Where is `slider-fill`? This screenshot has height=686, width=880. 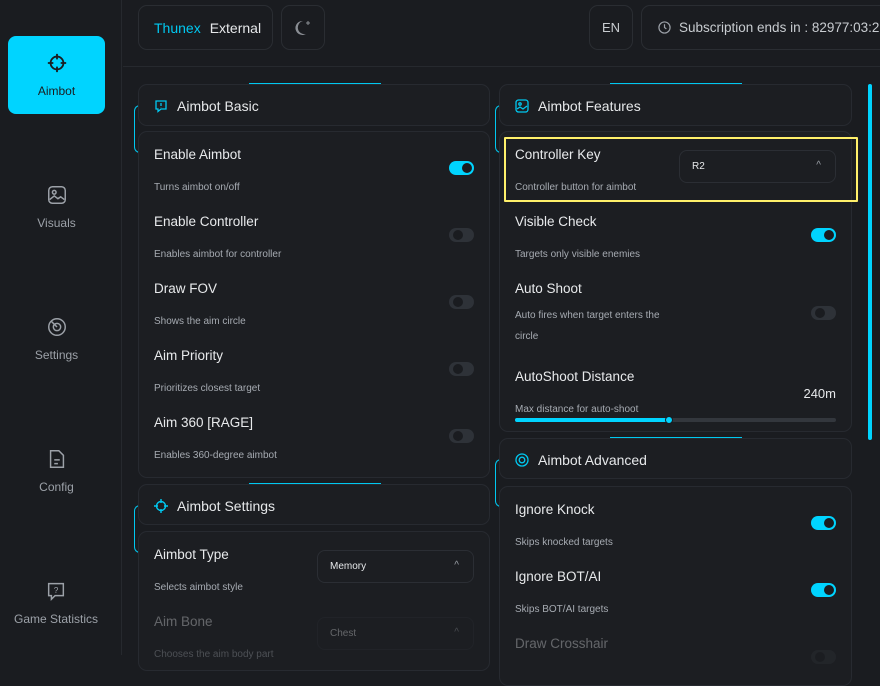 slider-fill is located at coordinates (592, 420).